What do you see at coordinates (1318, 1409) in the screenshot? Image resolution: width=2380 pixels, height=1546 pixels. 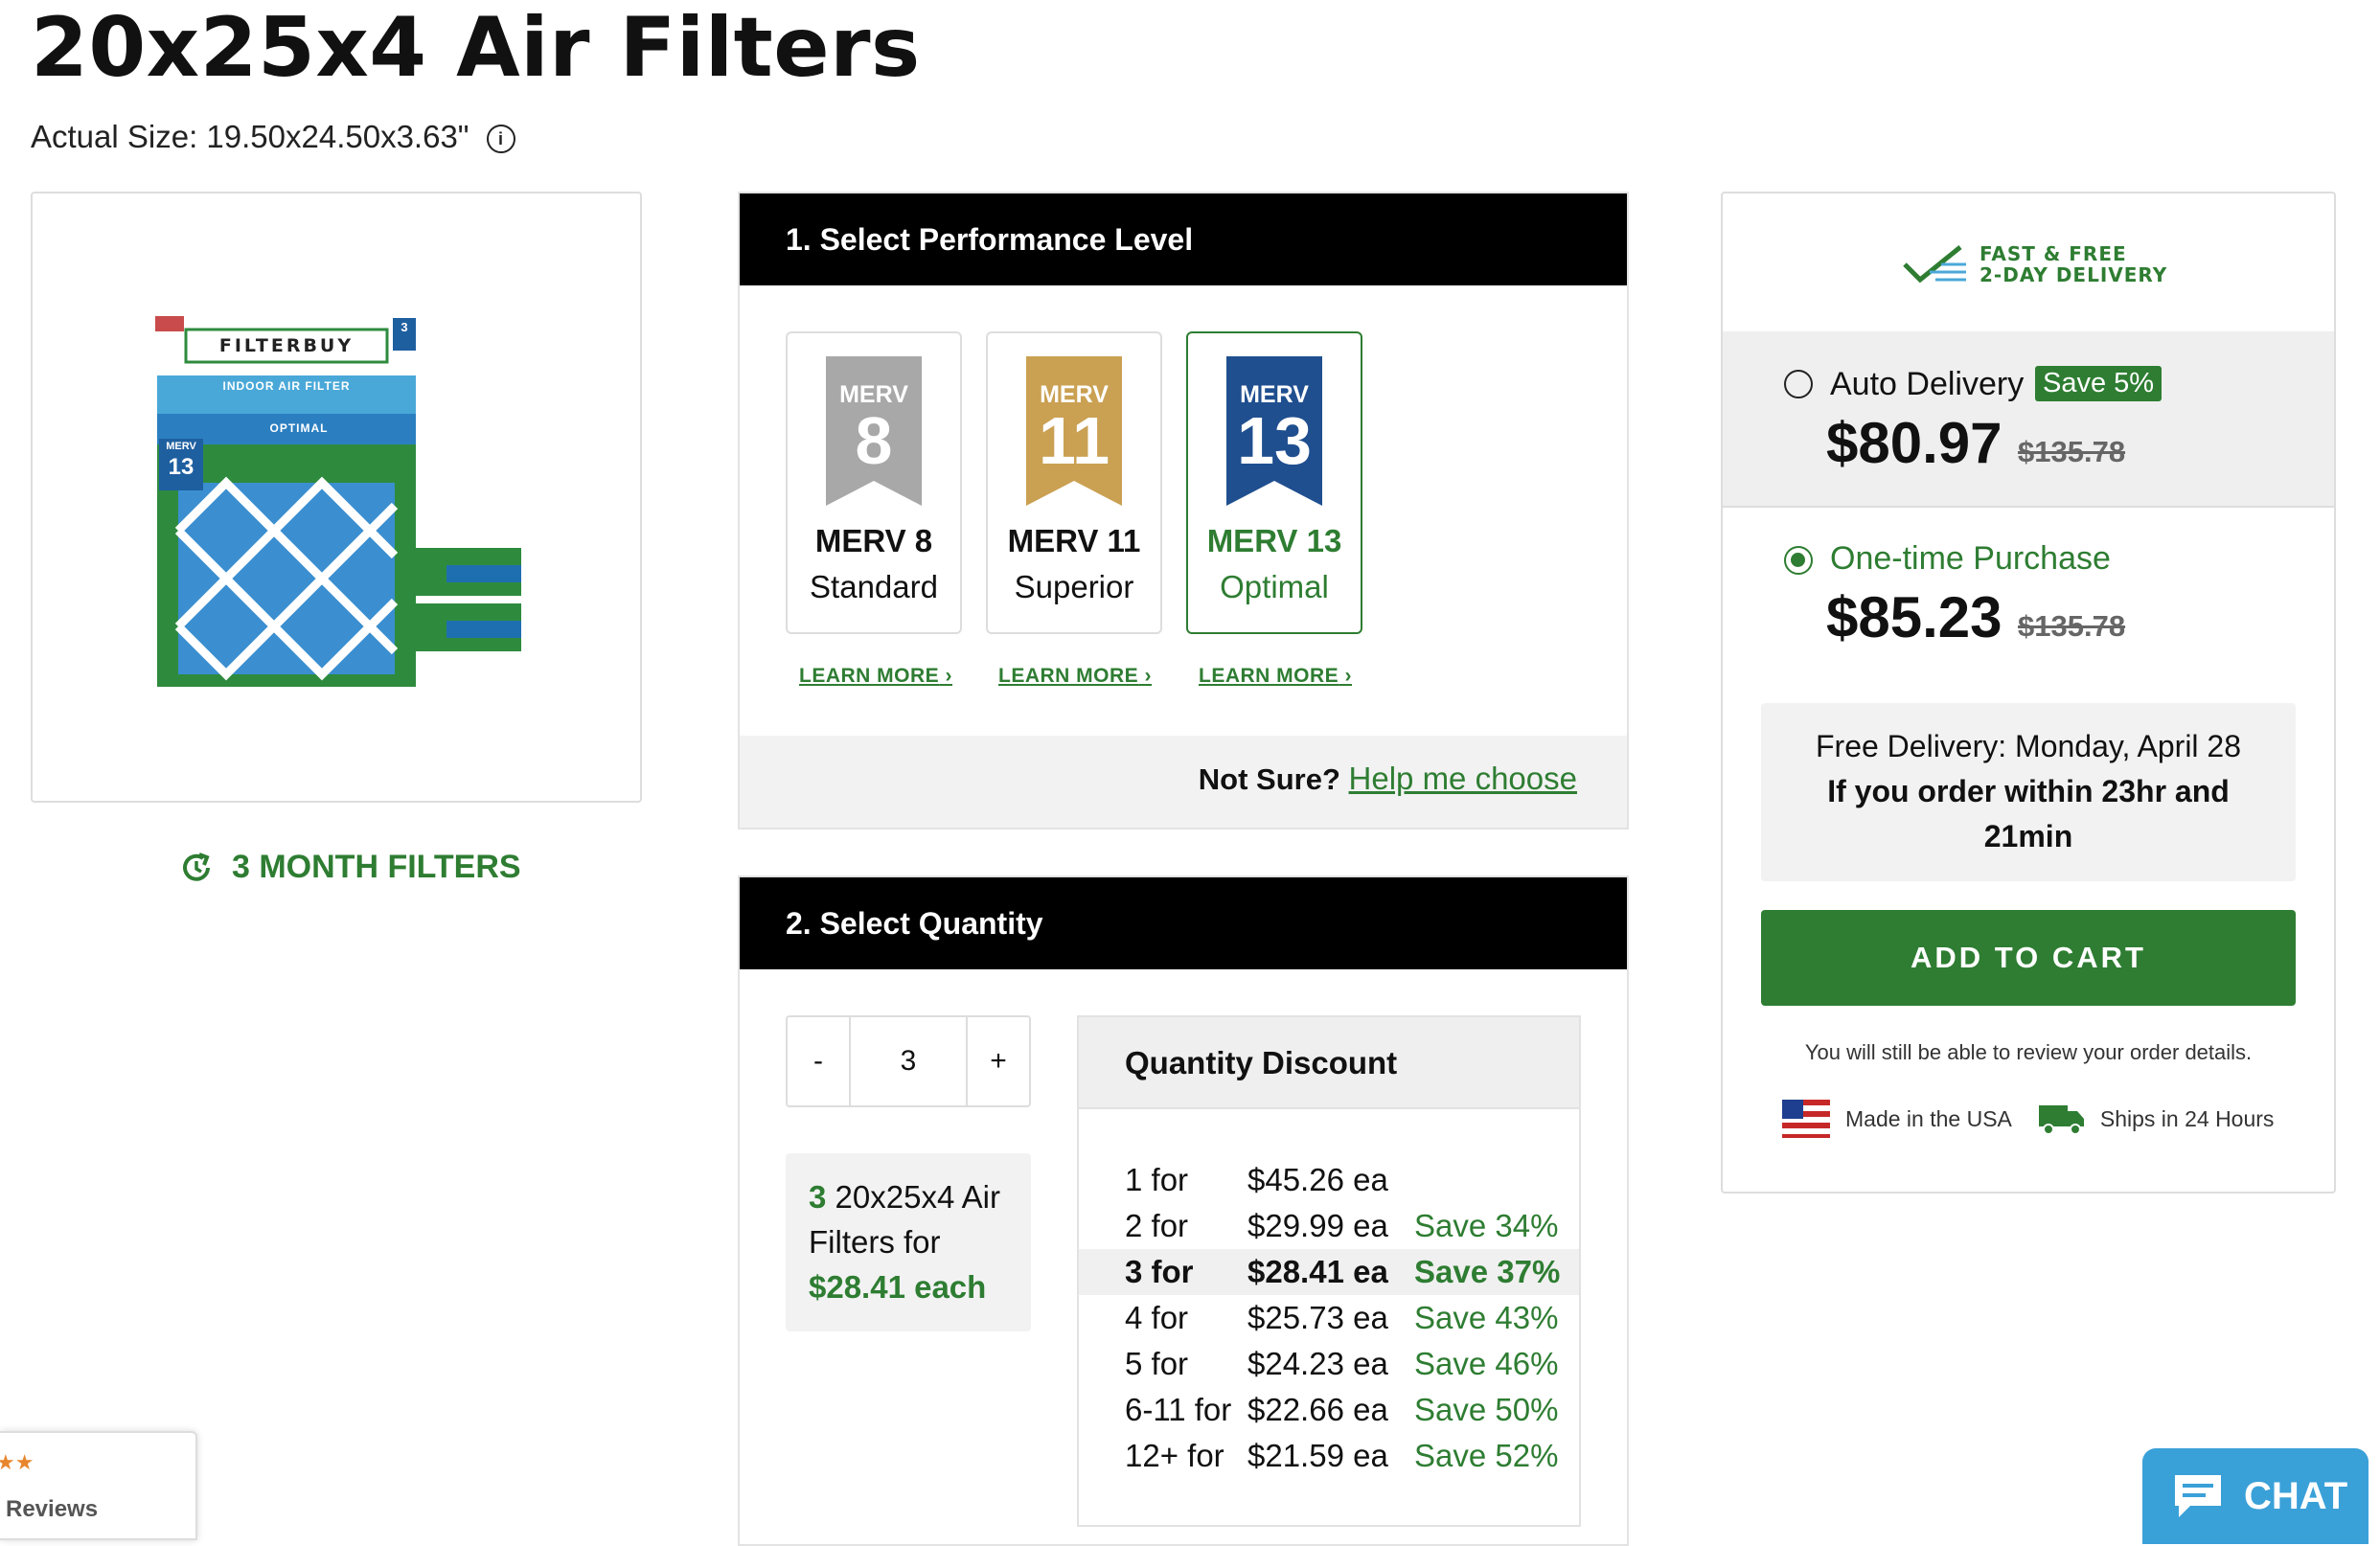 I see `discount-price: $22.66 ea` at bounding box center [1318, 1409].